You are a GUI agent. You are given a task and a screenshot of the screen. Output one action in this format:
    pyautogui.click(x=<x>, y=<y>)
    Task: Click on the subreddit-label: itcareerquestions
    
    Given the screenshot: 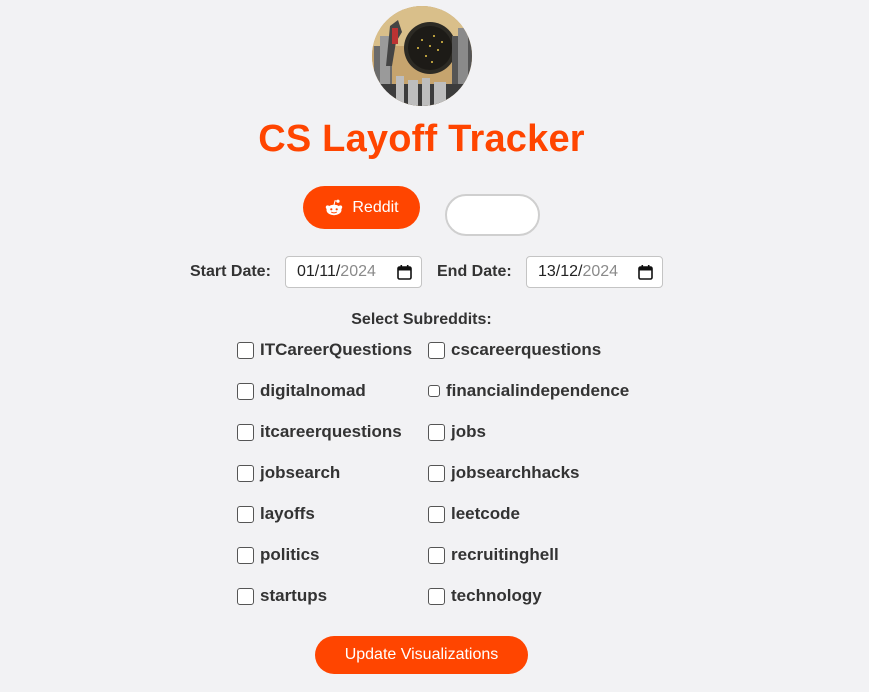 What is the action you would take?
    pyautogui.click(x=331, y=431)
    